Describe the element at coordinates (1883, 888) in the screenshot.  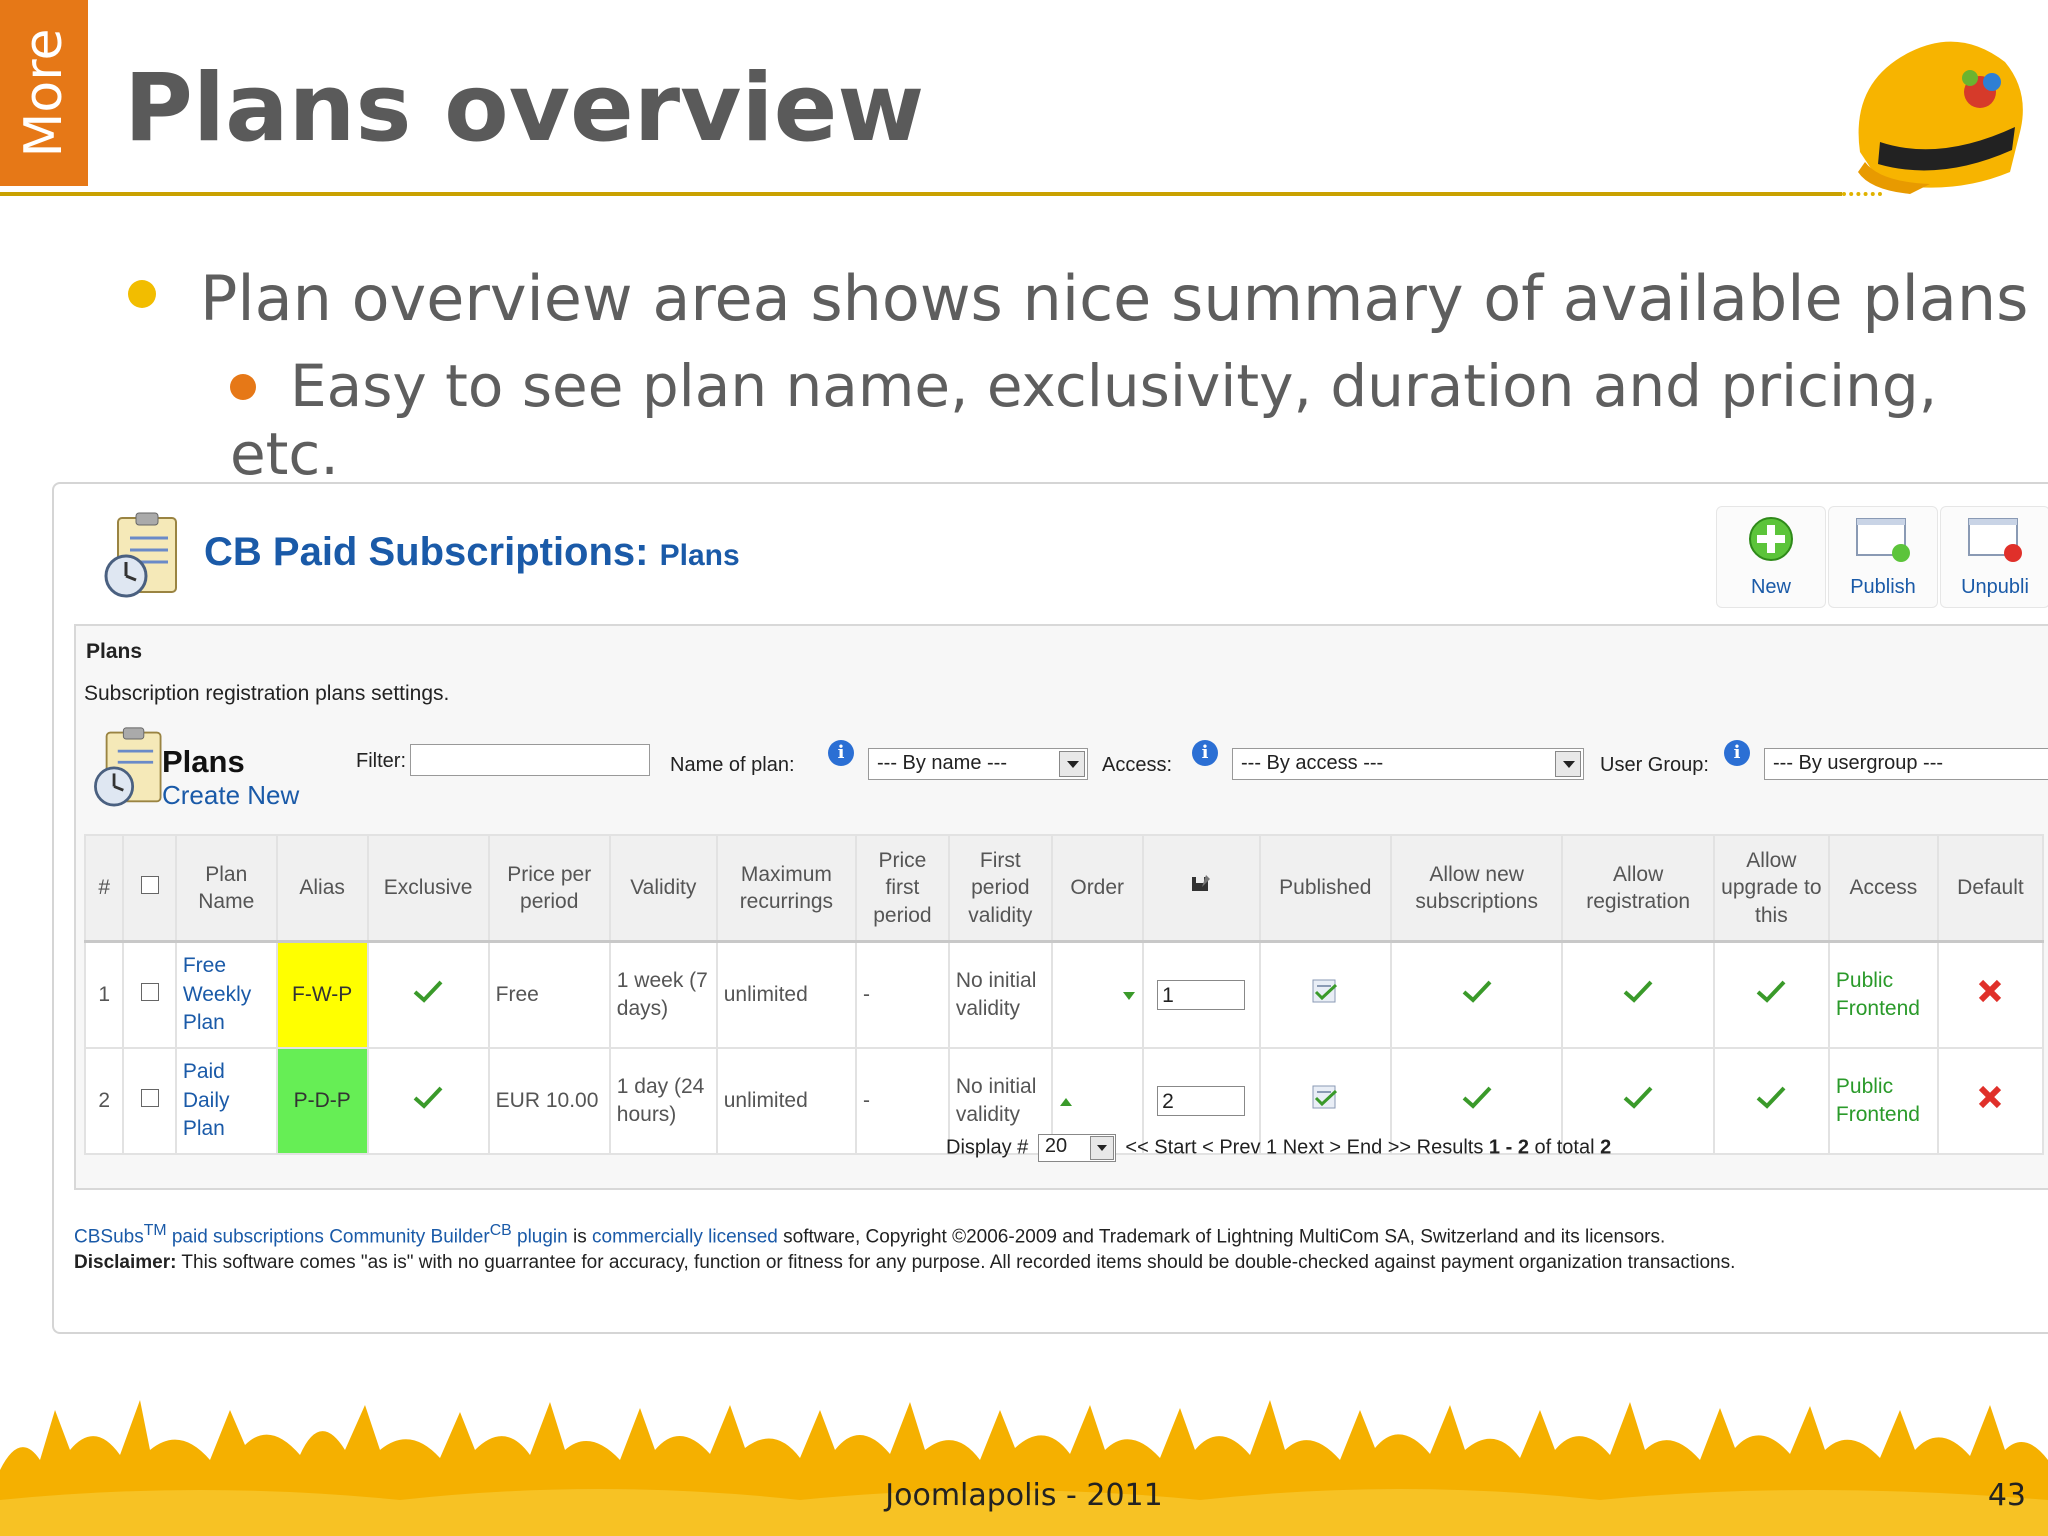
I see `col-header-access: Access` at that location.